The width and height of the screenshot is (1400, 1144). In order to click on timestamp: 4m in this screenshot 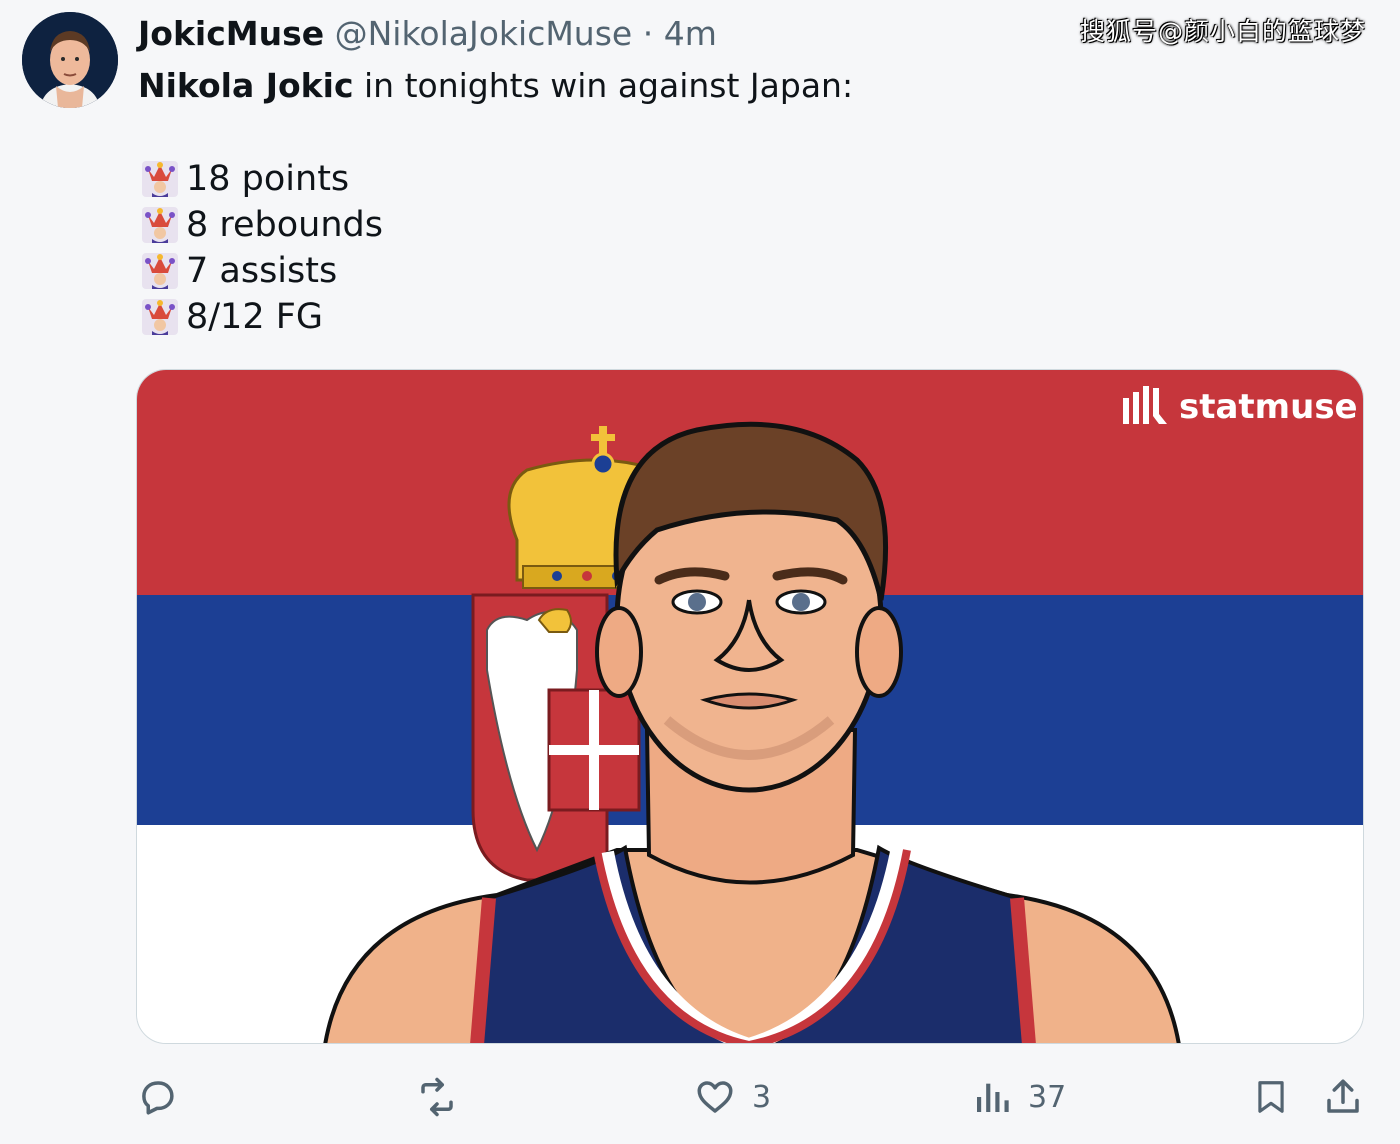, I will do `click(690, 33)`.